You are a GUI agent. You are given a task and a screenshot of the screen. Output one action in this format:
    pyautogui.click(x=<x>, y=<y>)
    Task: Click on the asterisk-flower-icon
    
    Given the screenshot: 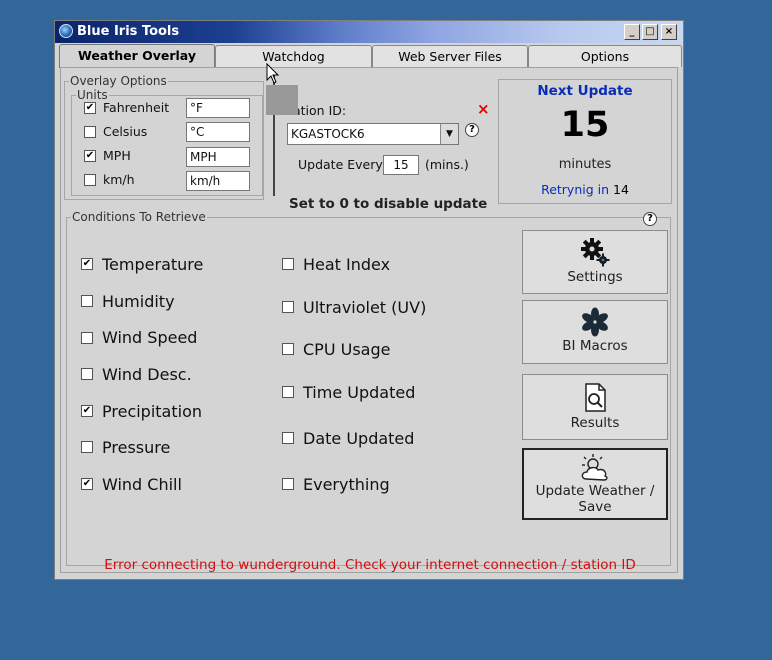 What is the action you would take?
    pyautogui.click(x=595, y=322)
    